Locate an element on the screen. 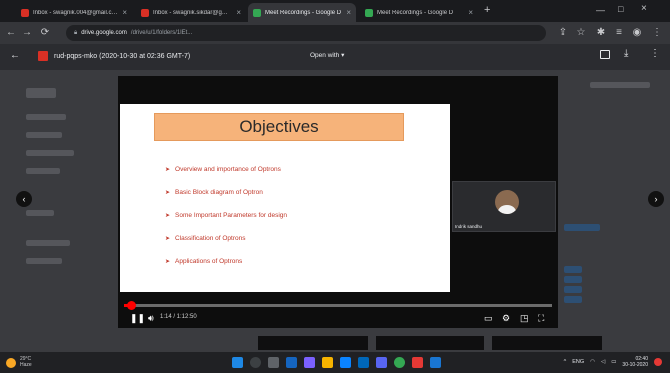 The height and width of the screenshot is (373, 670). reload-icon: ⟳ is located at coordinates (45, 33).